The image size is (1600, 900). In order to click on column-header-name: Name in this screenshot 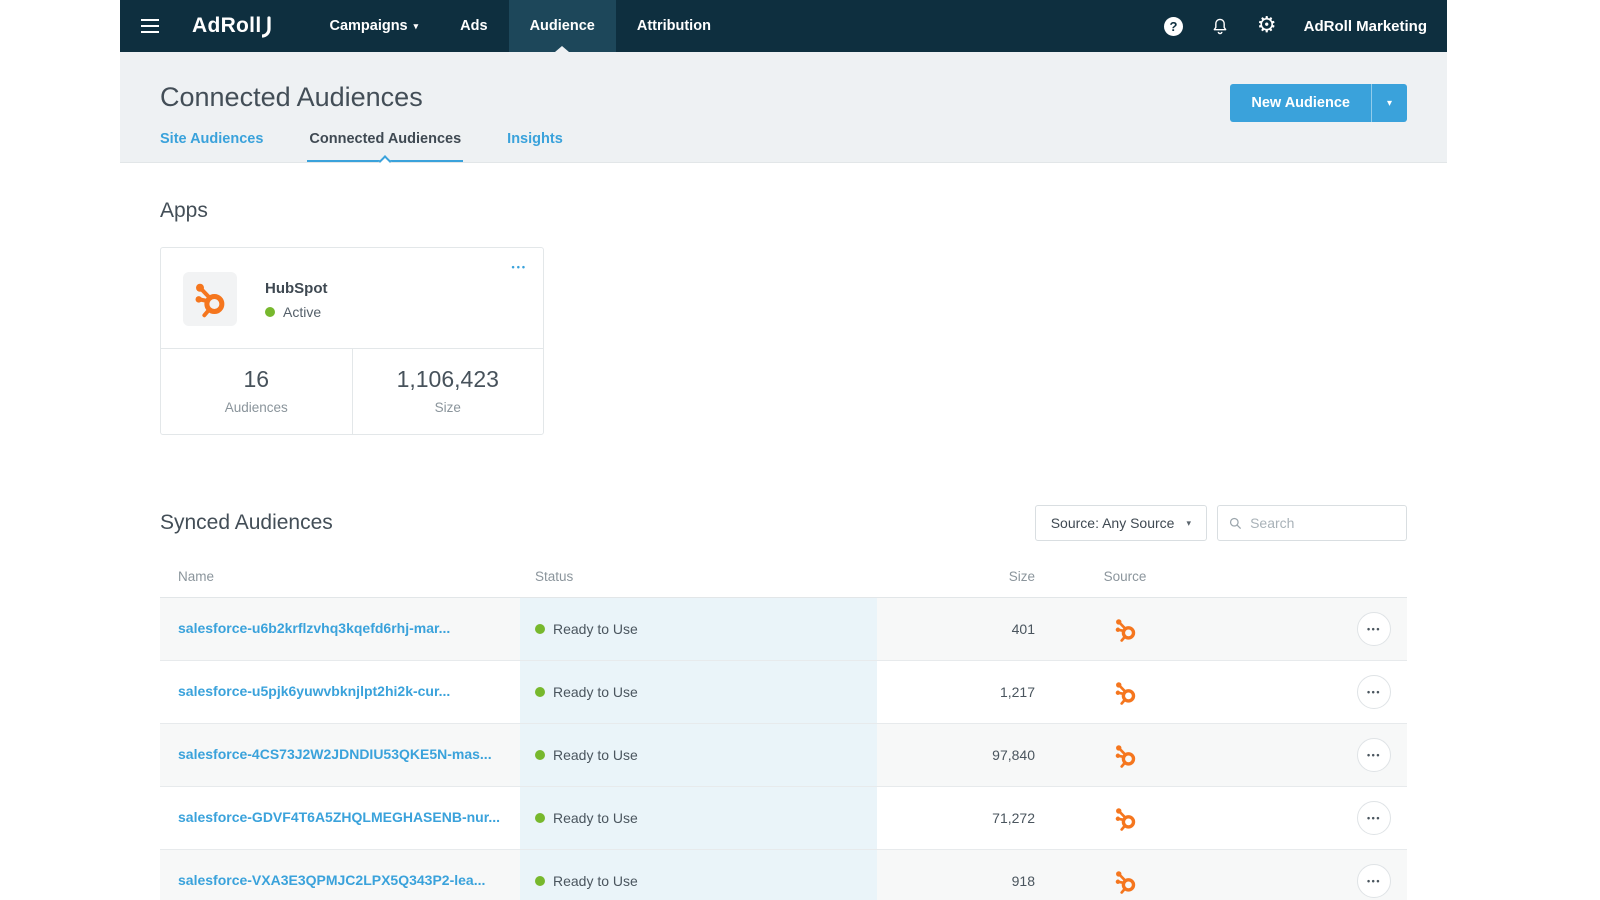, I will do `click(196, 576)`.